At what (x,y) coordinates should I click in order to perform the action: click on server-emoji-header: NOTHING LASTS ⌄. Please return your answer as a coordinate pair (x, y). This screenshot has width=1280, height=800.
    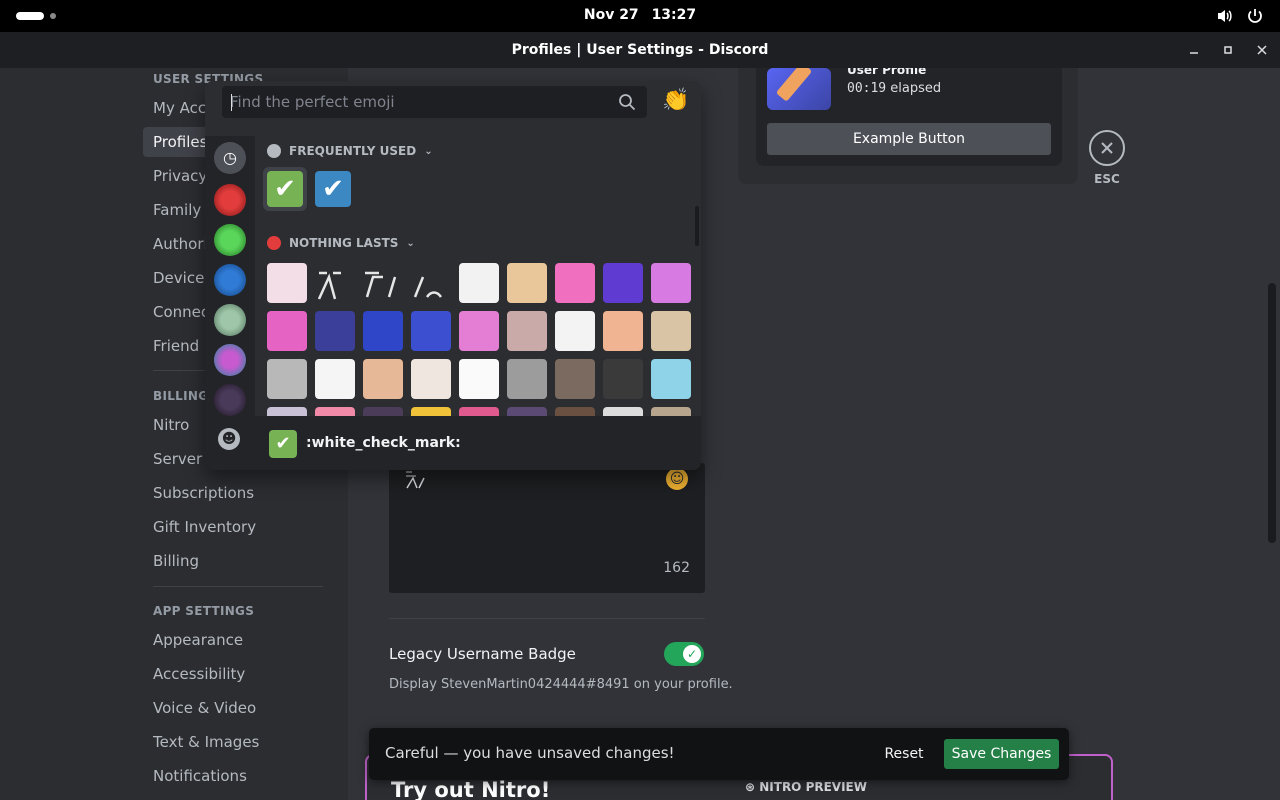
    Looking at the image, I should click on (341, 243).